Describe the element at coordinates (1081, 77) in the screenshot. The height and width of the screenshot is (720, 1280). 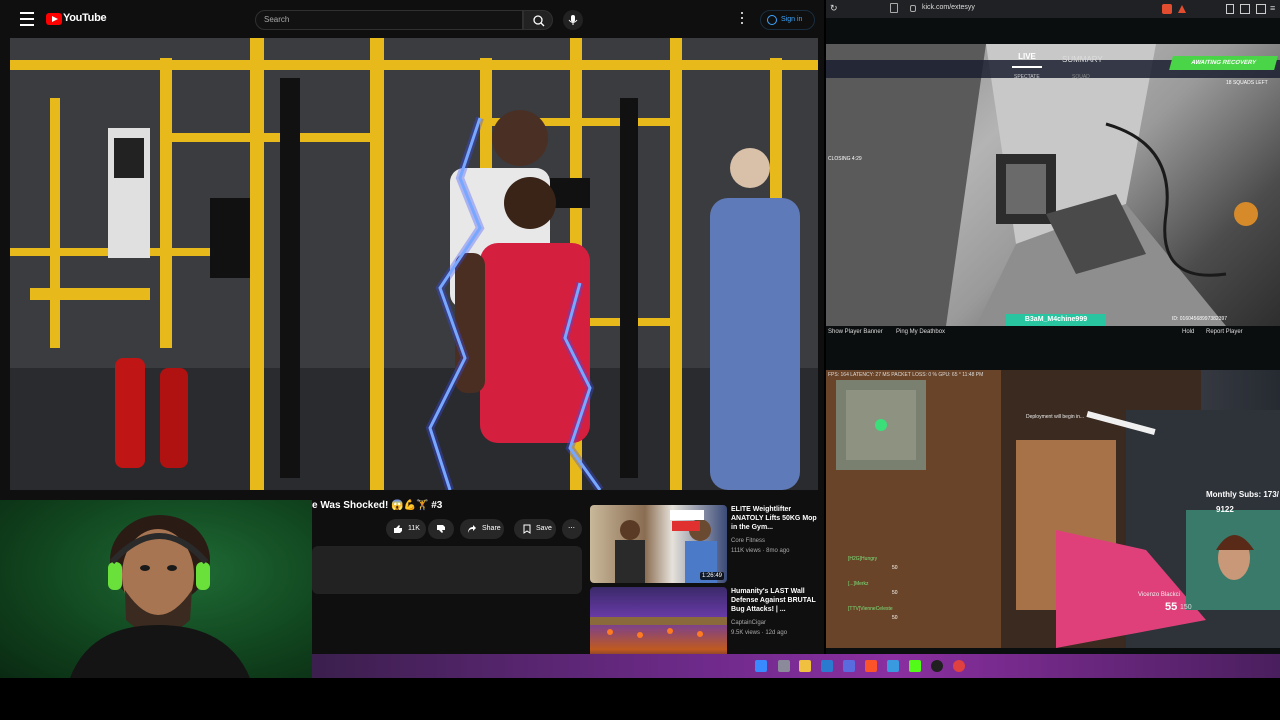
I see `squad-label: SQUAD` at that location.